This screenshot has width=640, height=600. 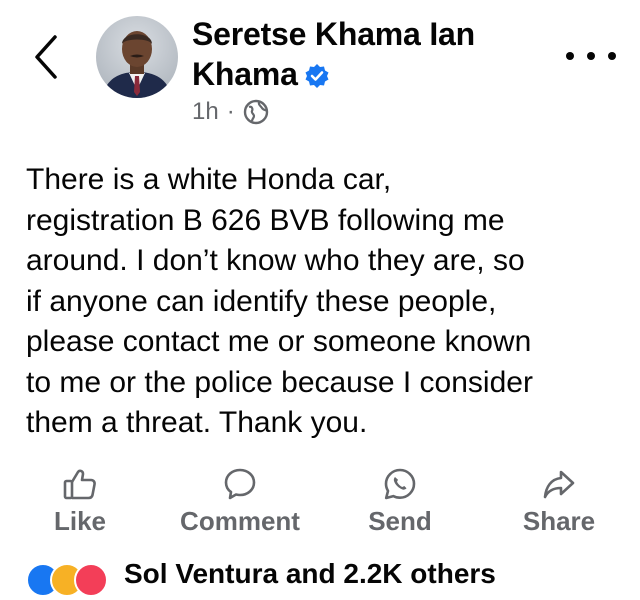 What do you see at coordinates (67, 580) in the screenshot?
I see `reaction-icons` at bounding box center [67, 580].